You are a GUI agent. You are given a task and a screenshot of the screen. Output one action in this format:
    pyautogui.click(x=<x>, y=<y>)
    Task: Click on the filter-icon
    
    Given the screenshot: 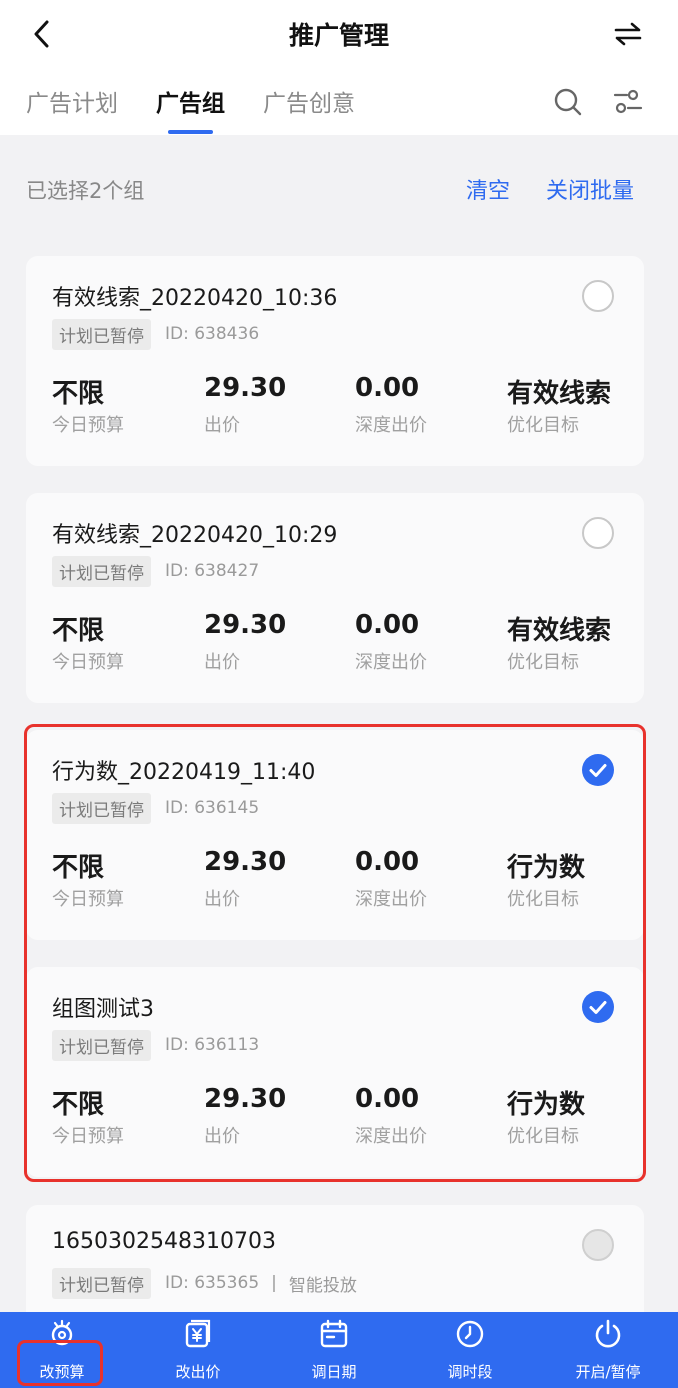 What is the action you would take?
    pyautogui.click(x=628, y=101)
    